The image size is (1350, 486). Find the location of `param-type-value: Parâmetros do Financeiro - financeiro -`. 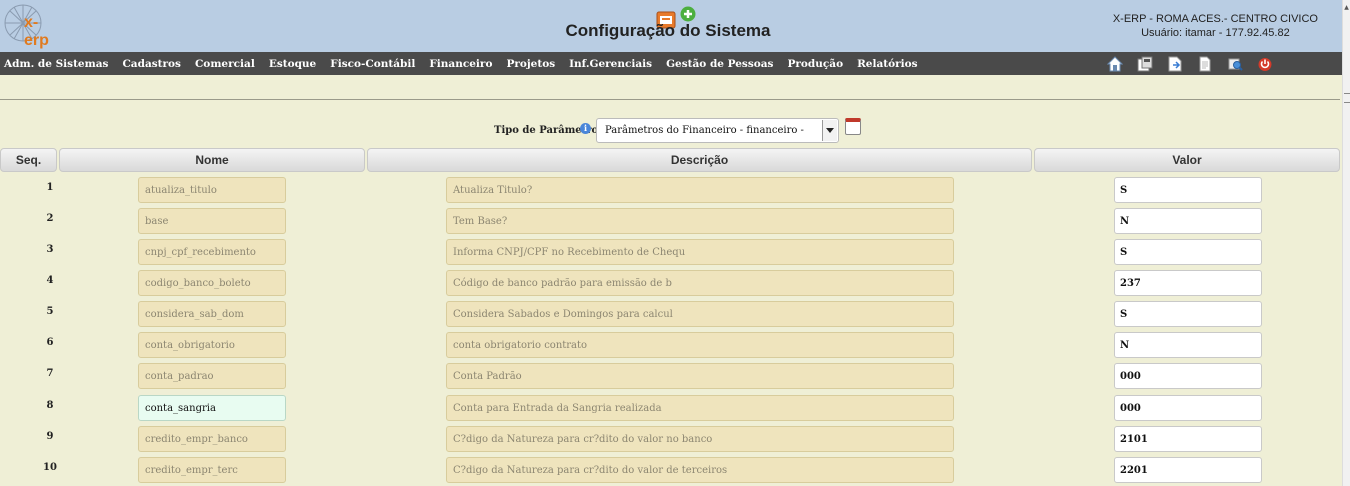

param-type-value: Parâmetros do Financeiro - financeiro - is located at coordinates (704, 130).